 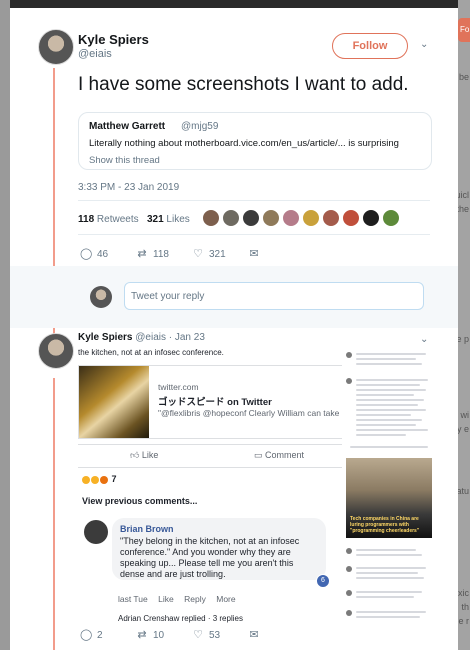 What do you see at coordinates (254, 200) in the screenshot?
I see `divider` at bounding box center [254, 200].